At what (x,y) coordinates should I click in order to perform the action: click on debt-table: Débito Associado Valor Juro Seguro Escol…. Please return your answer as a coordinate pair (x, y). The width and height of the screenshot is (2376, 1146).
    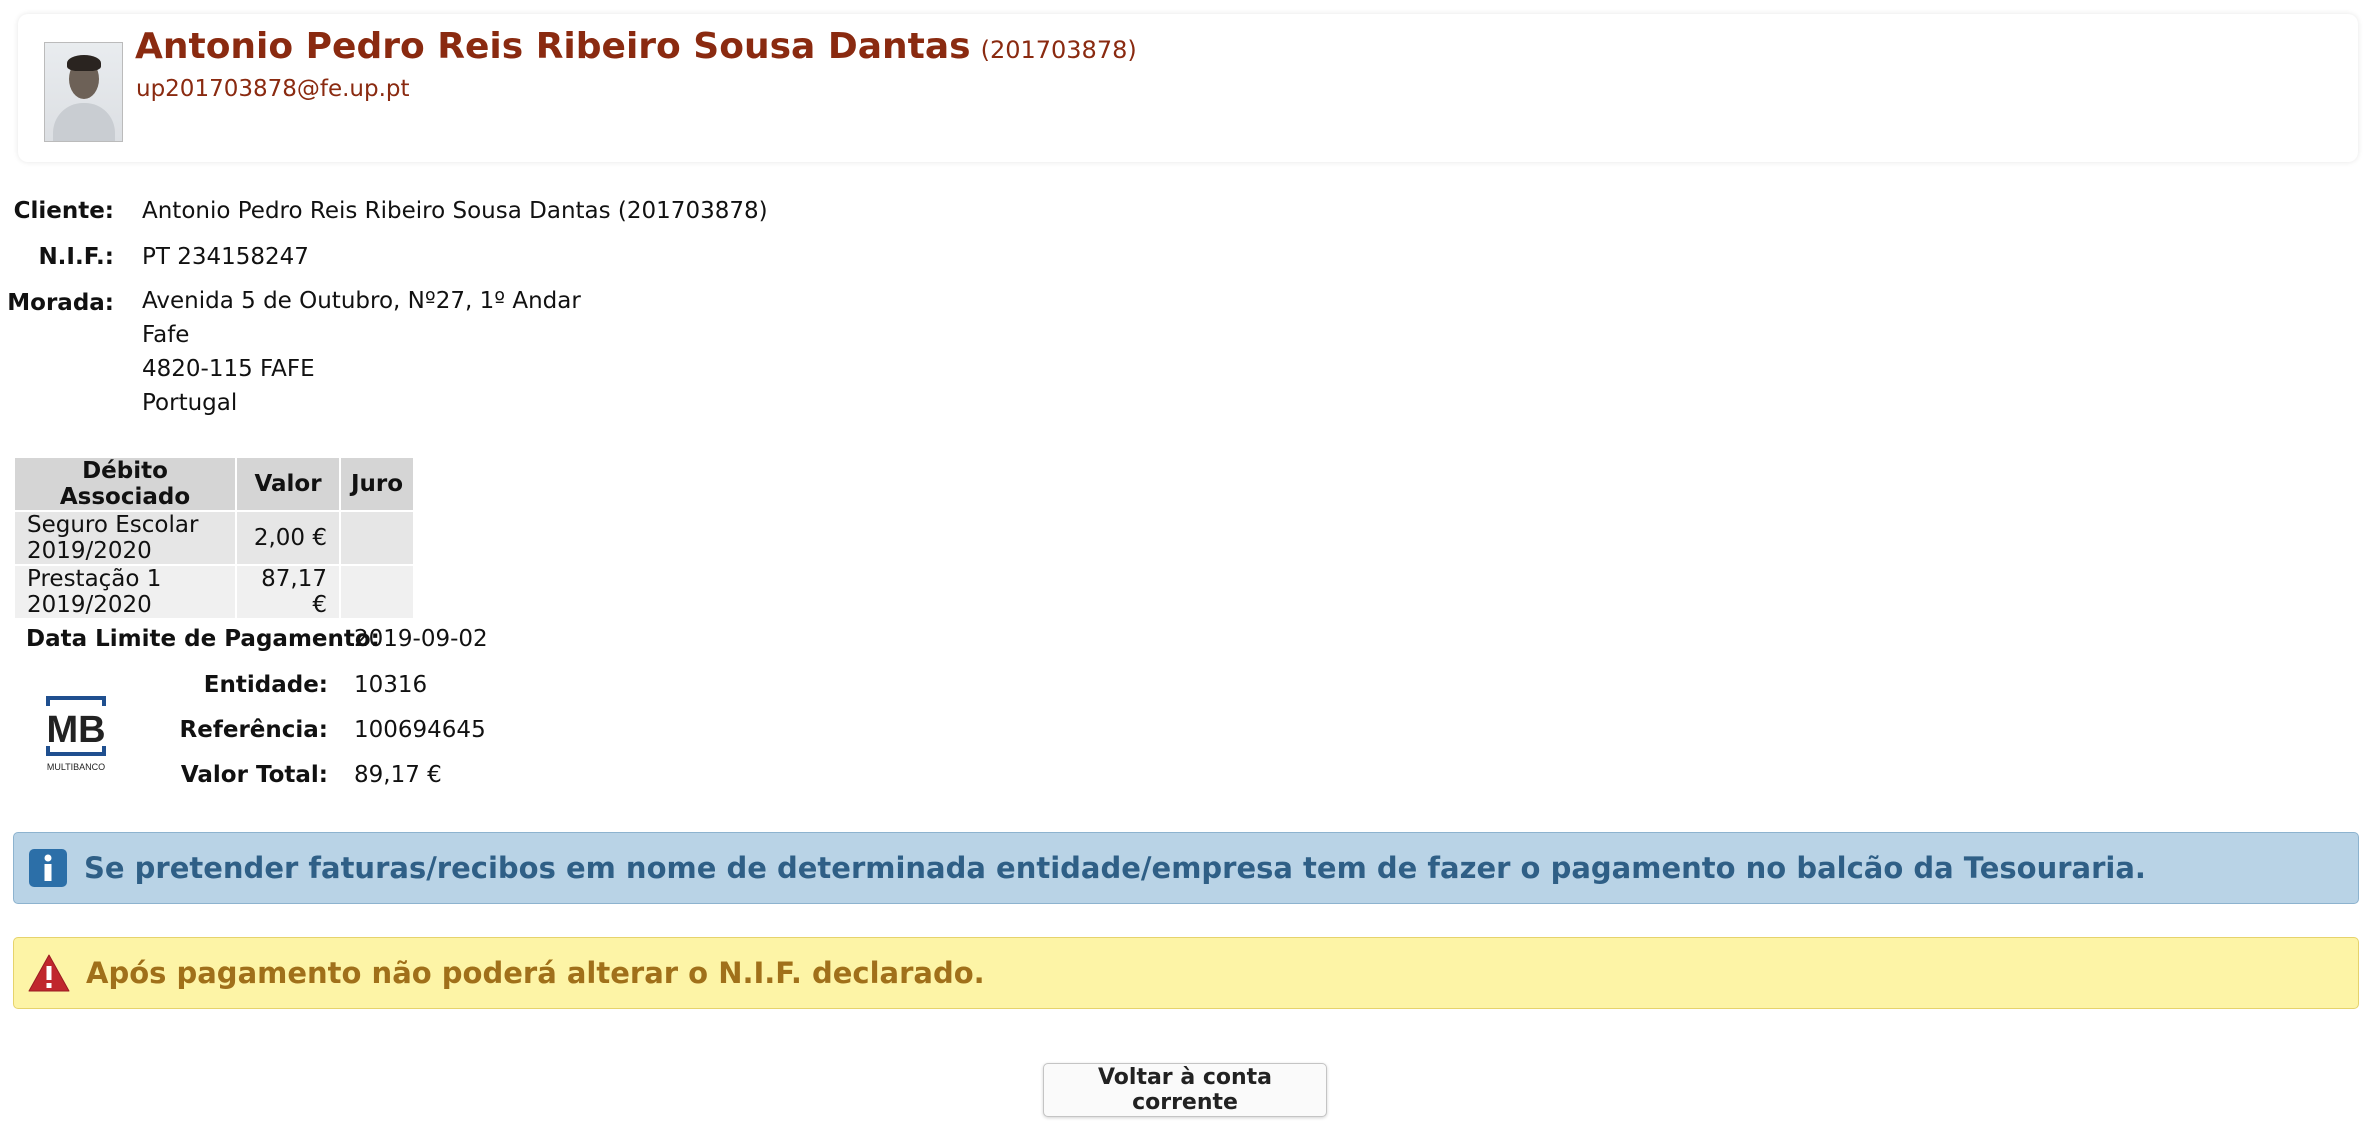
    Looking at the image, I should click on (214, 538).